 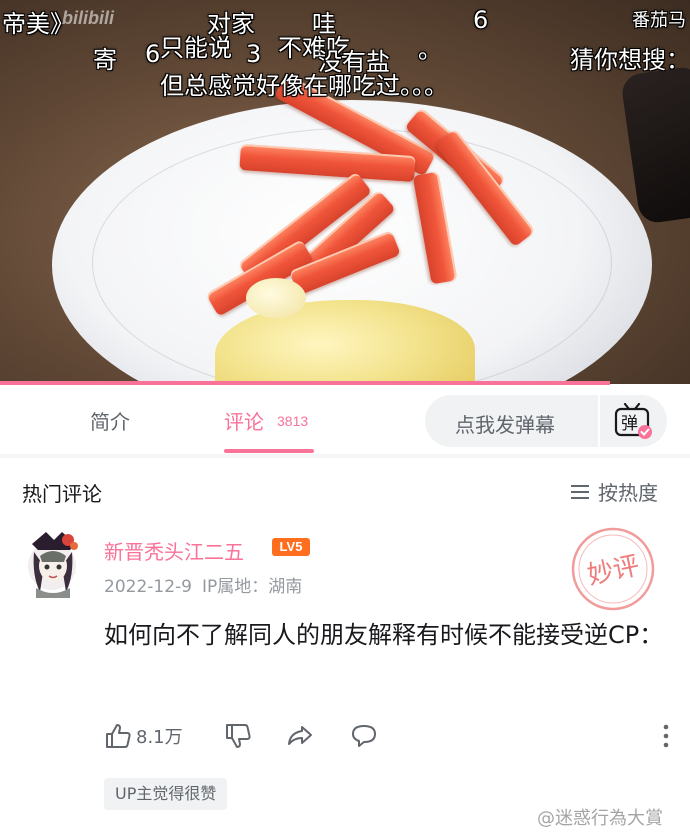 I want to click on video-progress-bar, so click(x=305, y=383).